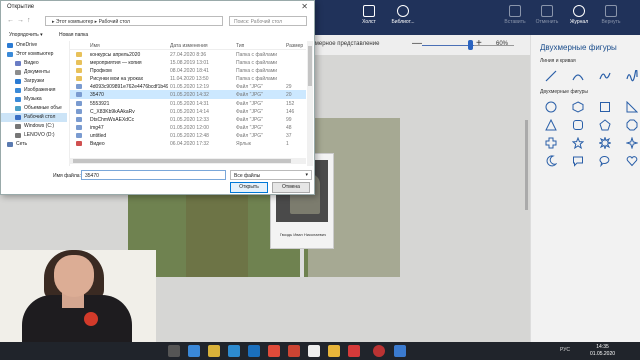  I want to click on open-button: Открыть, so click(249, 187).